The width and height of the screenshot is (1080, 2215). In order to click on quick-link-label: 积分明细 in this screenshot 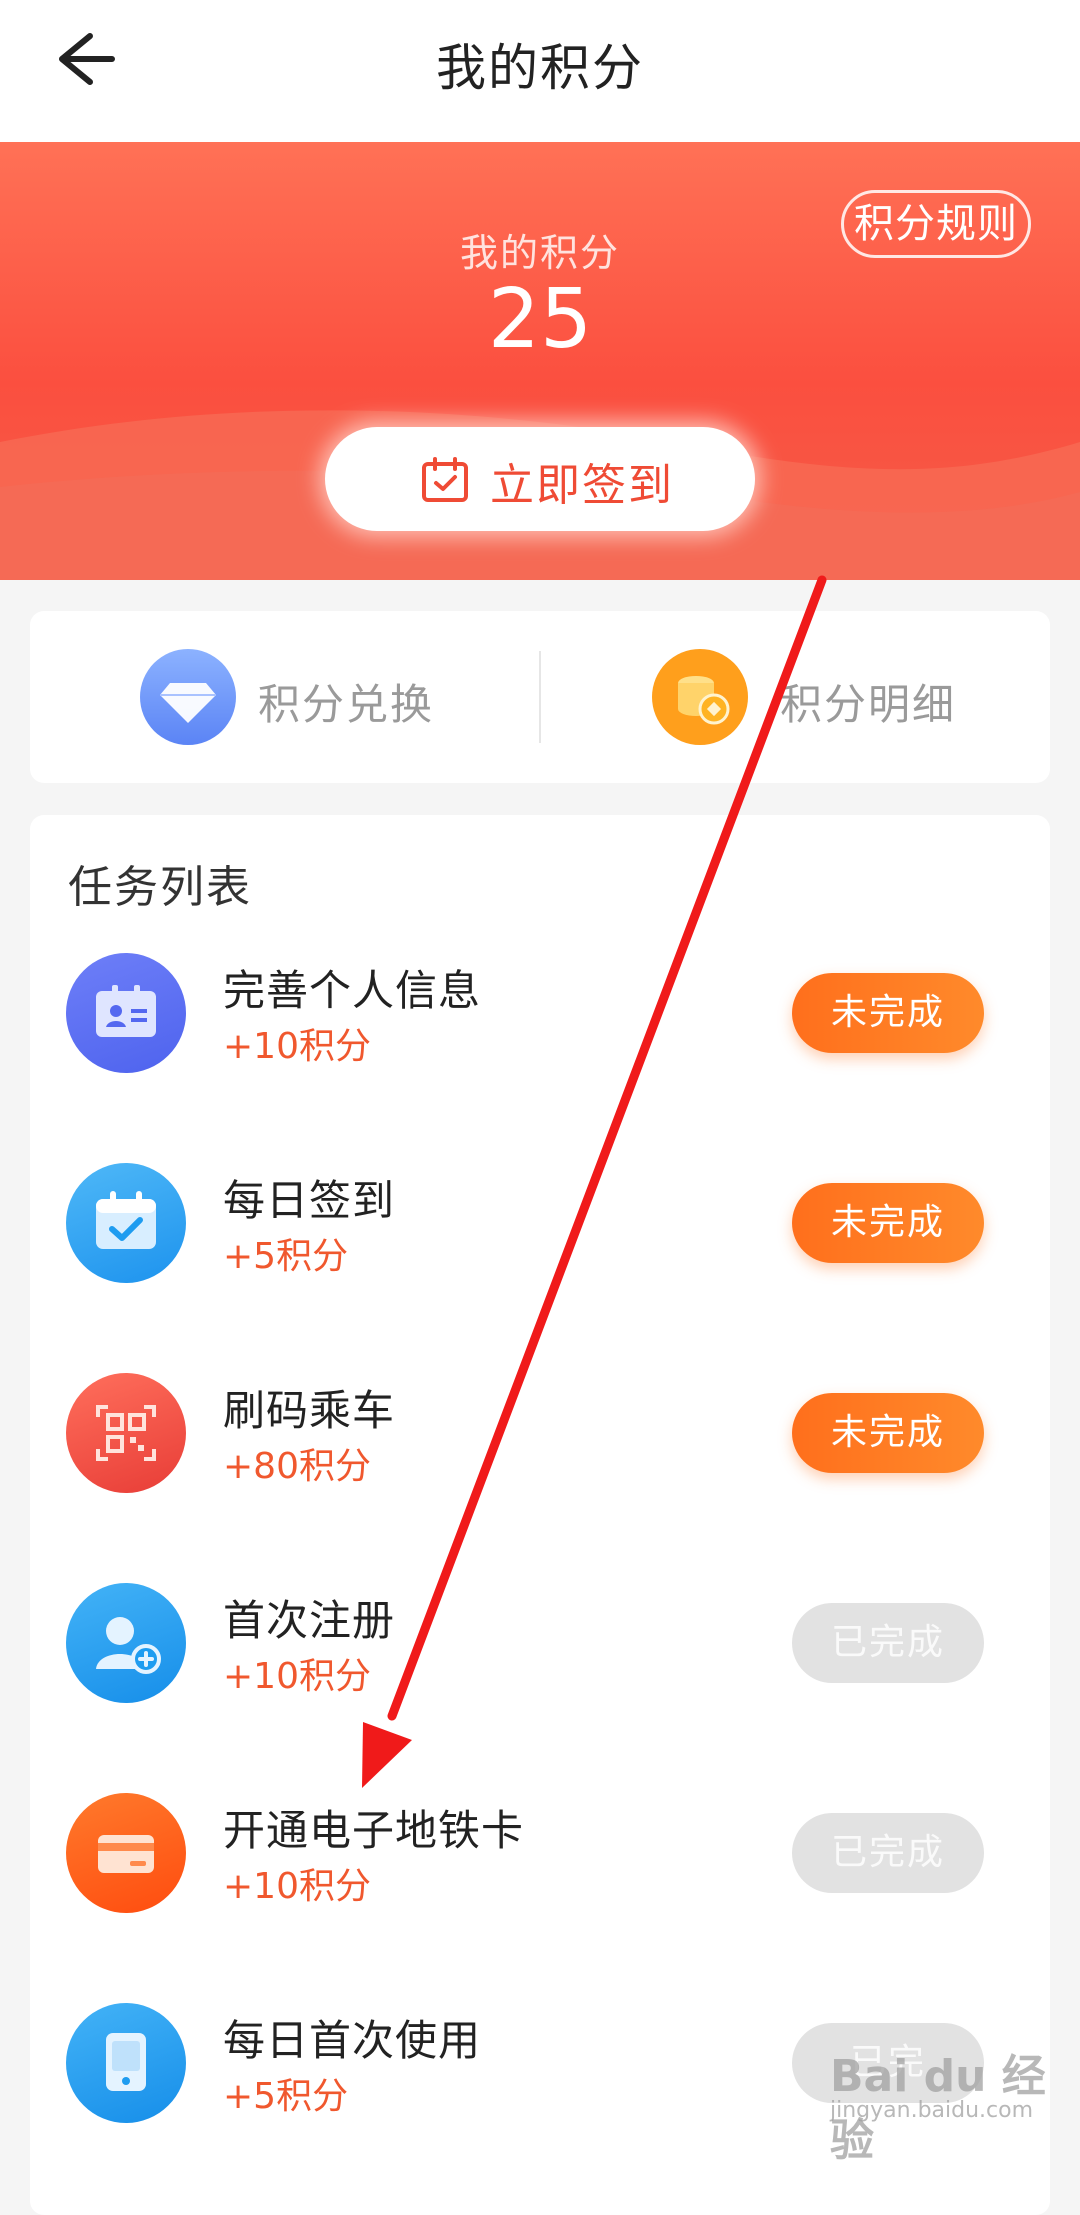, I will do `click(868, 704)`.